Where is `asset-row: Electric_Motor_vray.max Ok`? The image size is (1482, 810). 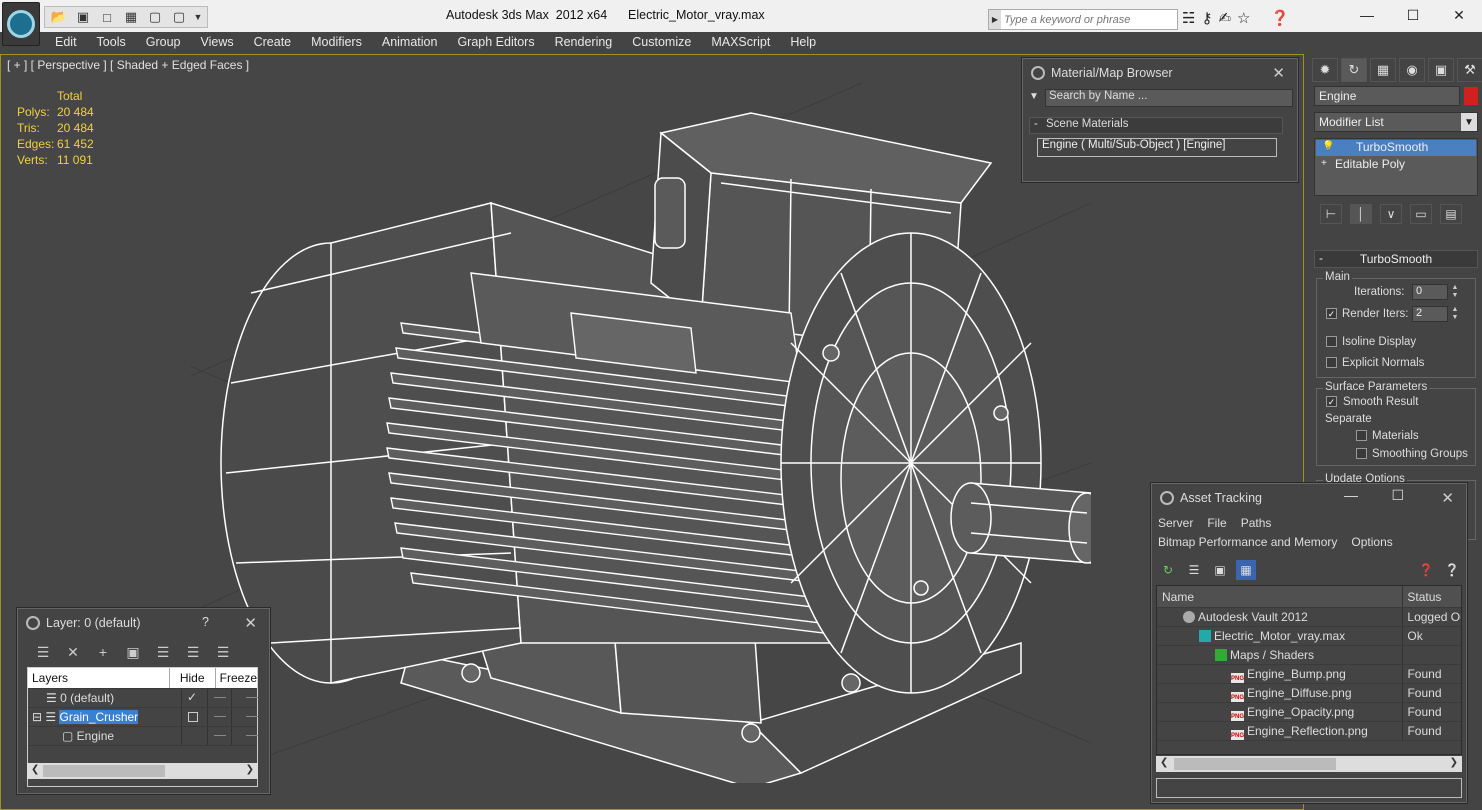 asset-row: Electric_Motor_vray.max Ok is located at coordinates (1309, 636).